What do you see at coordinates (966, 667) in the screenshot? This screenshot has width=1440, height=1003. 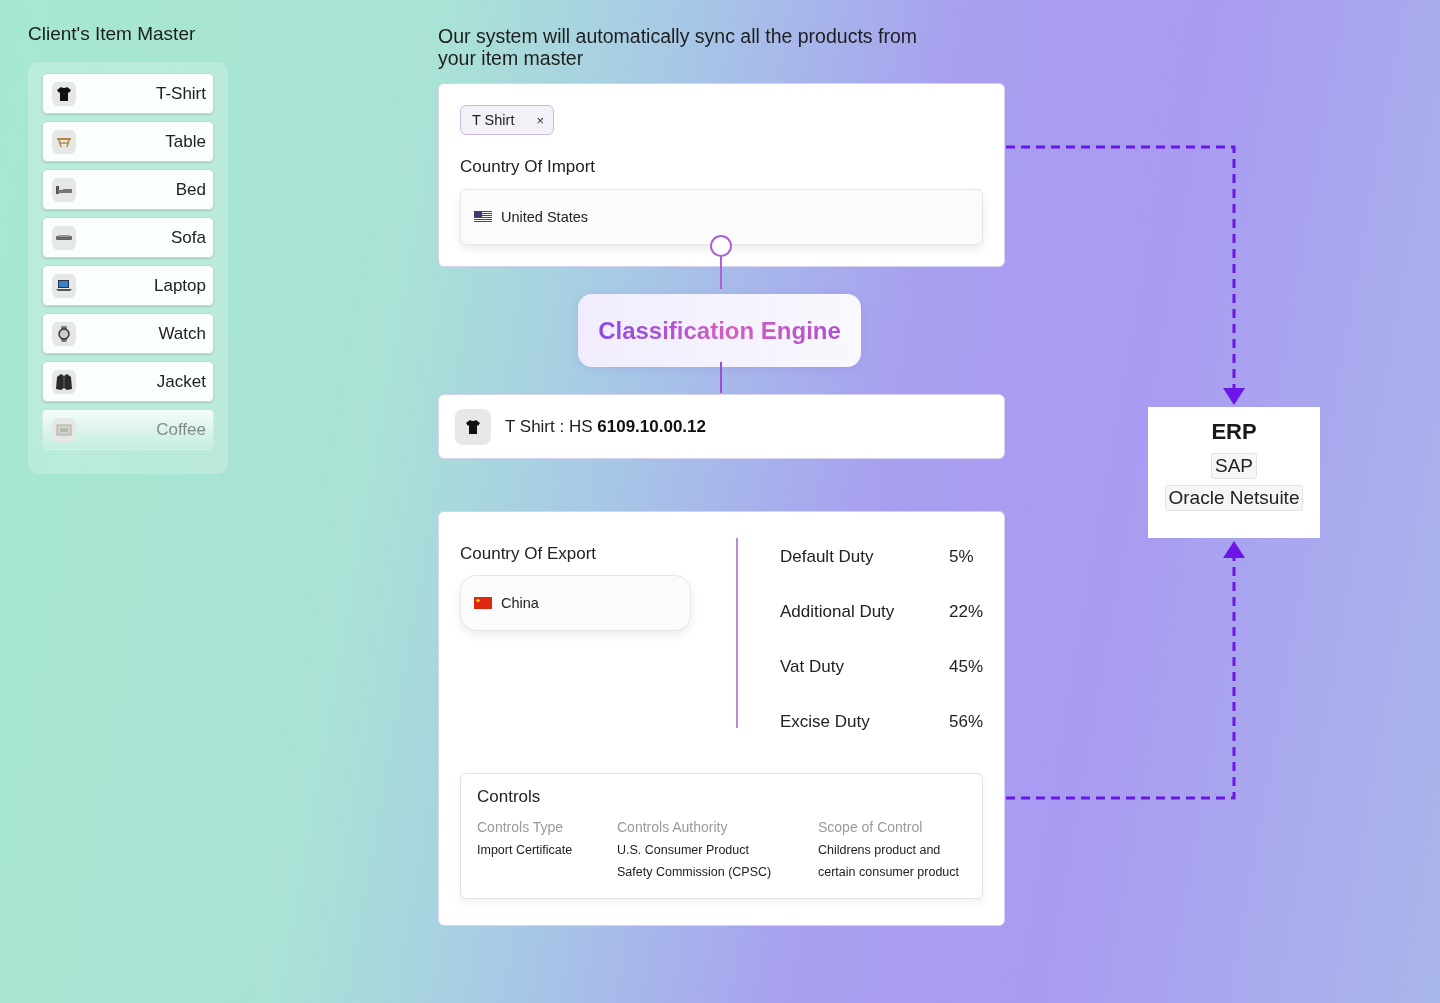 I see `duty-value: 45%` at bounding box center [966, 667].